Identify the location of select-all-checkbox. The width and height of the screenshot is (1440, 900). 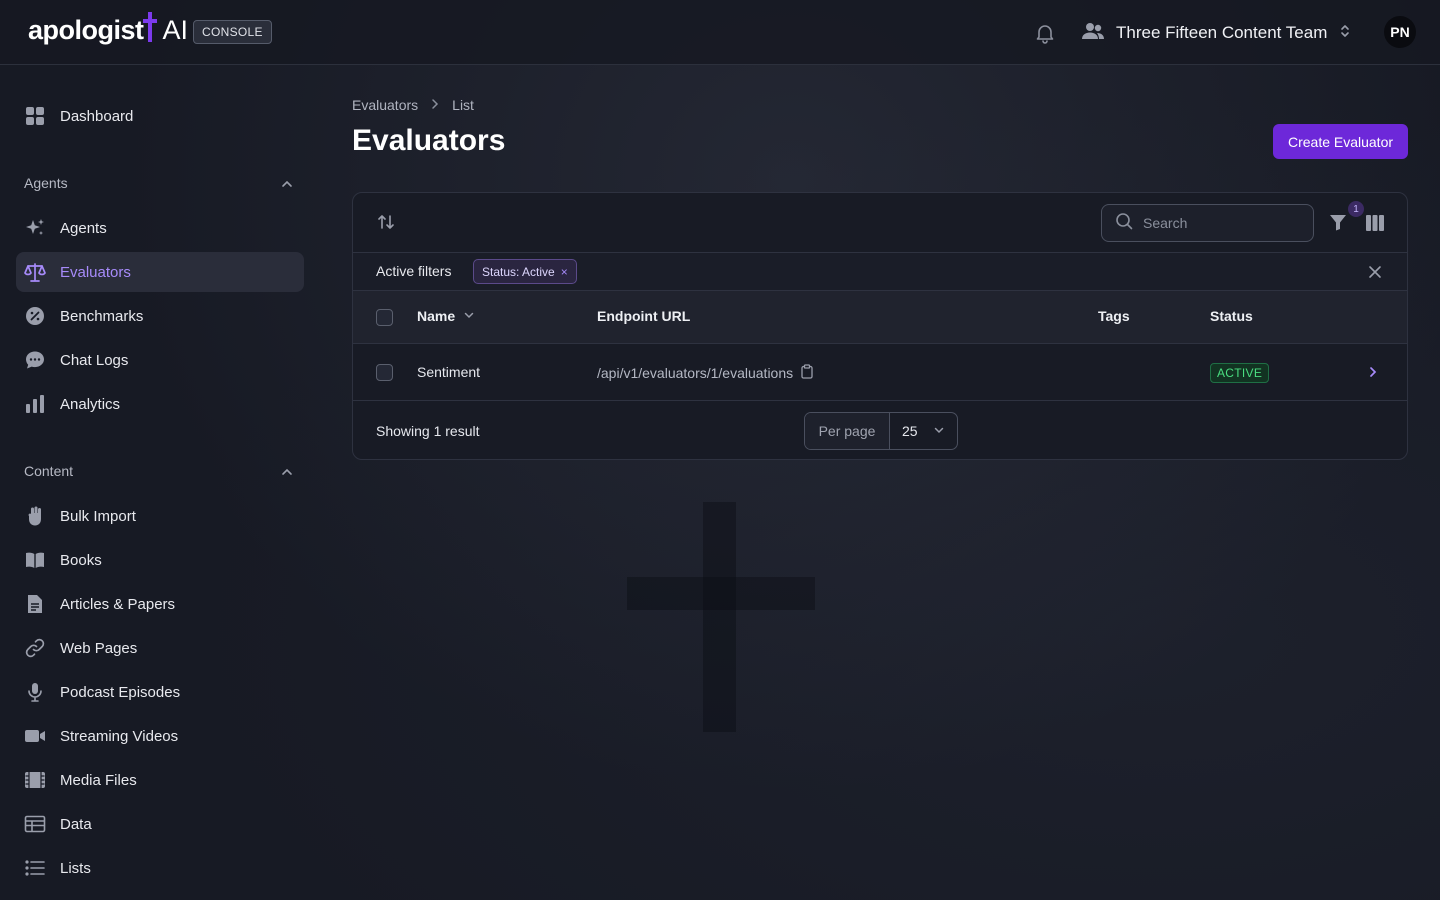
(384, 317).